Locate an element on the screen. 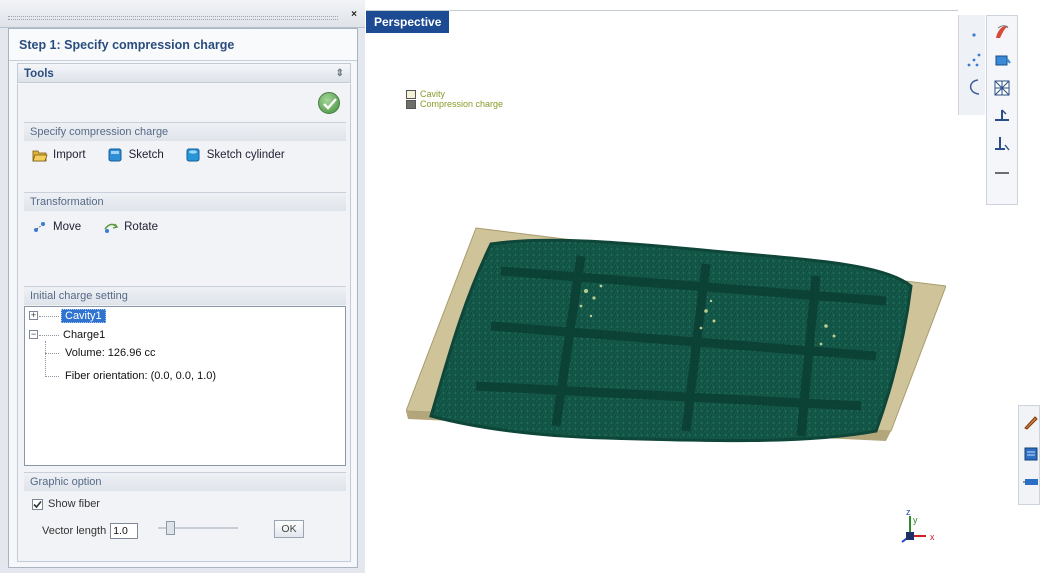  axis-y-label: y is located at coordinates (915, 520).